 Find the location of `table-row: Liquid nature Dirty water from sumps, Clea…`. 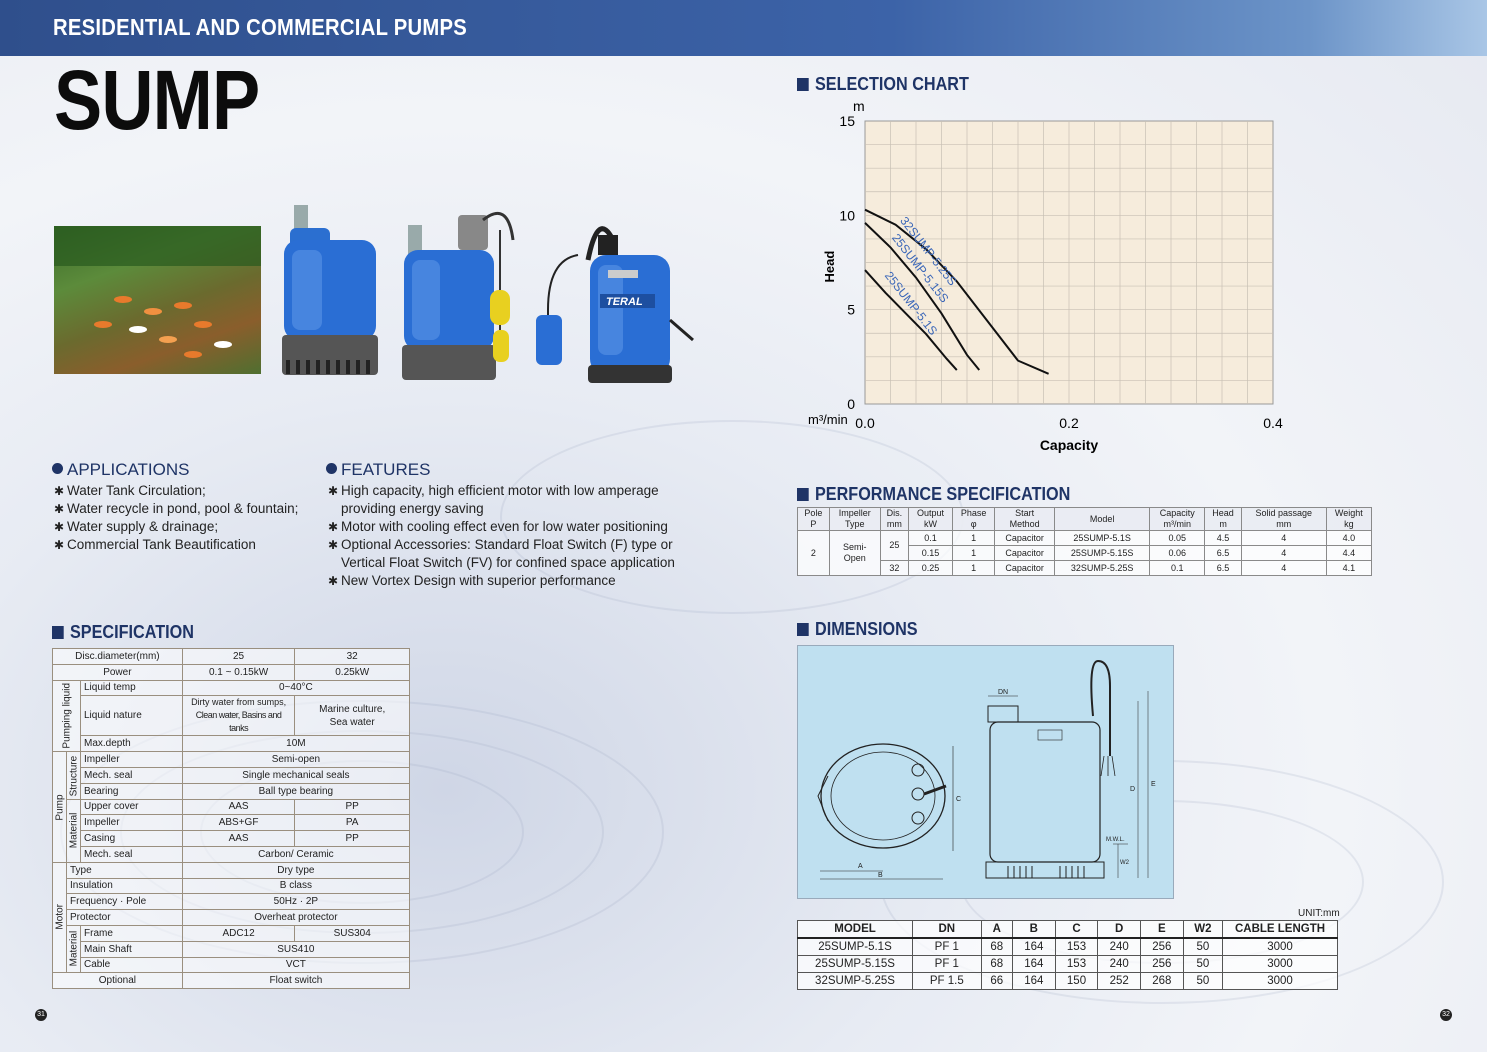

table-row: Liquid nature Dirty water from sumps, Clea… is located at coordinates (231, 716).